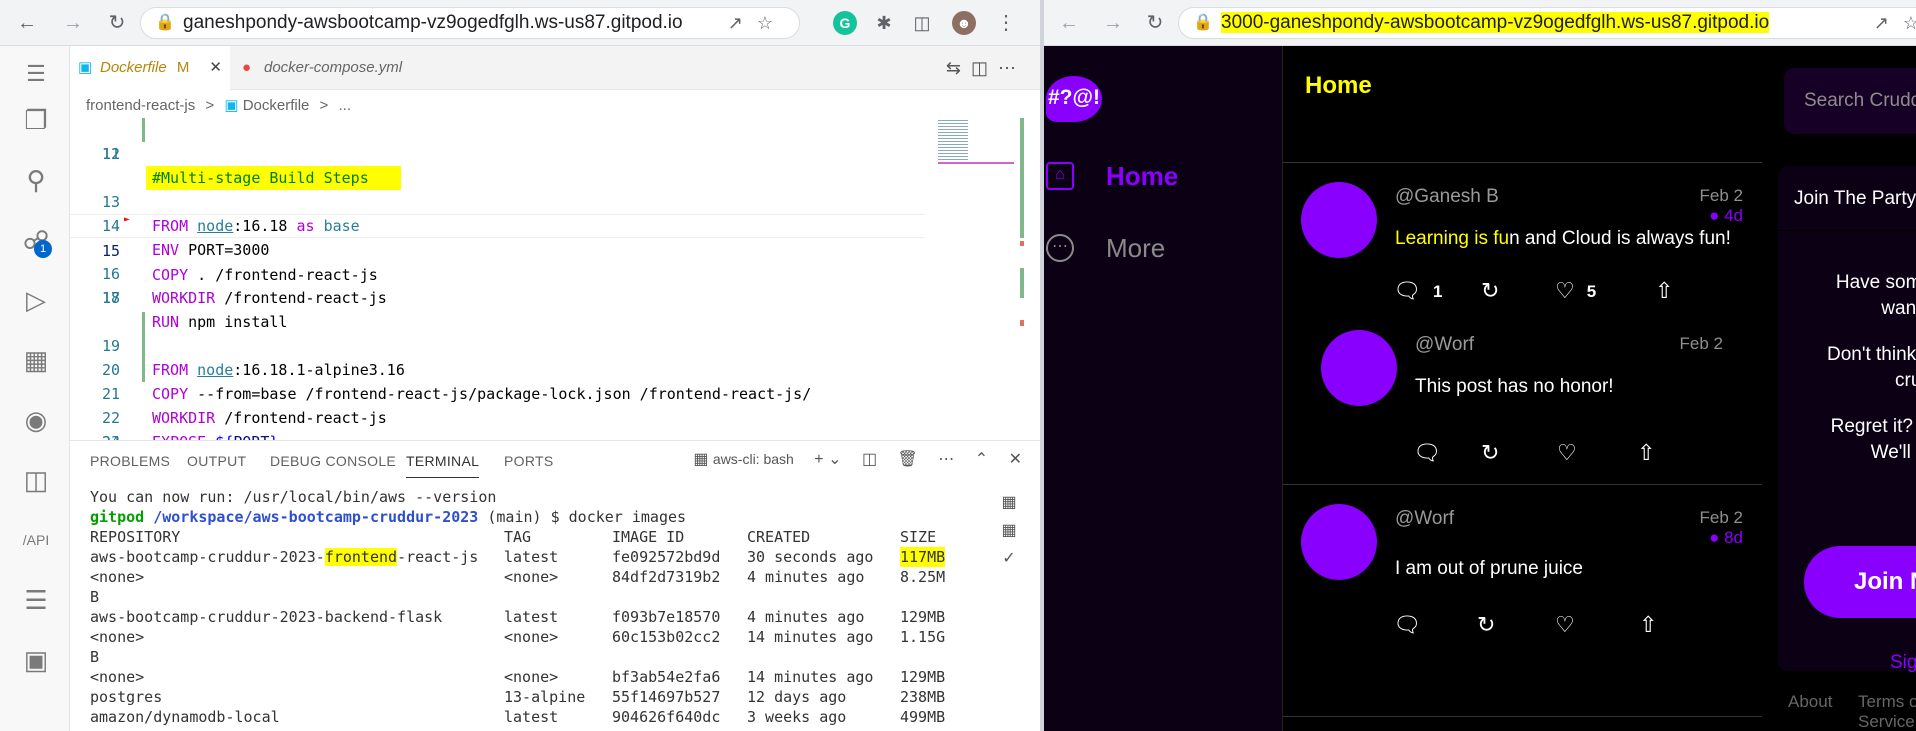 This screenshot has height=731, width=1916. I want to click on menu-icon: ☰, so click(36, 74).